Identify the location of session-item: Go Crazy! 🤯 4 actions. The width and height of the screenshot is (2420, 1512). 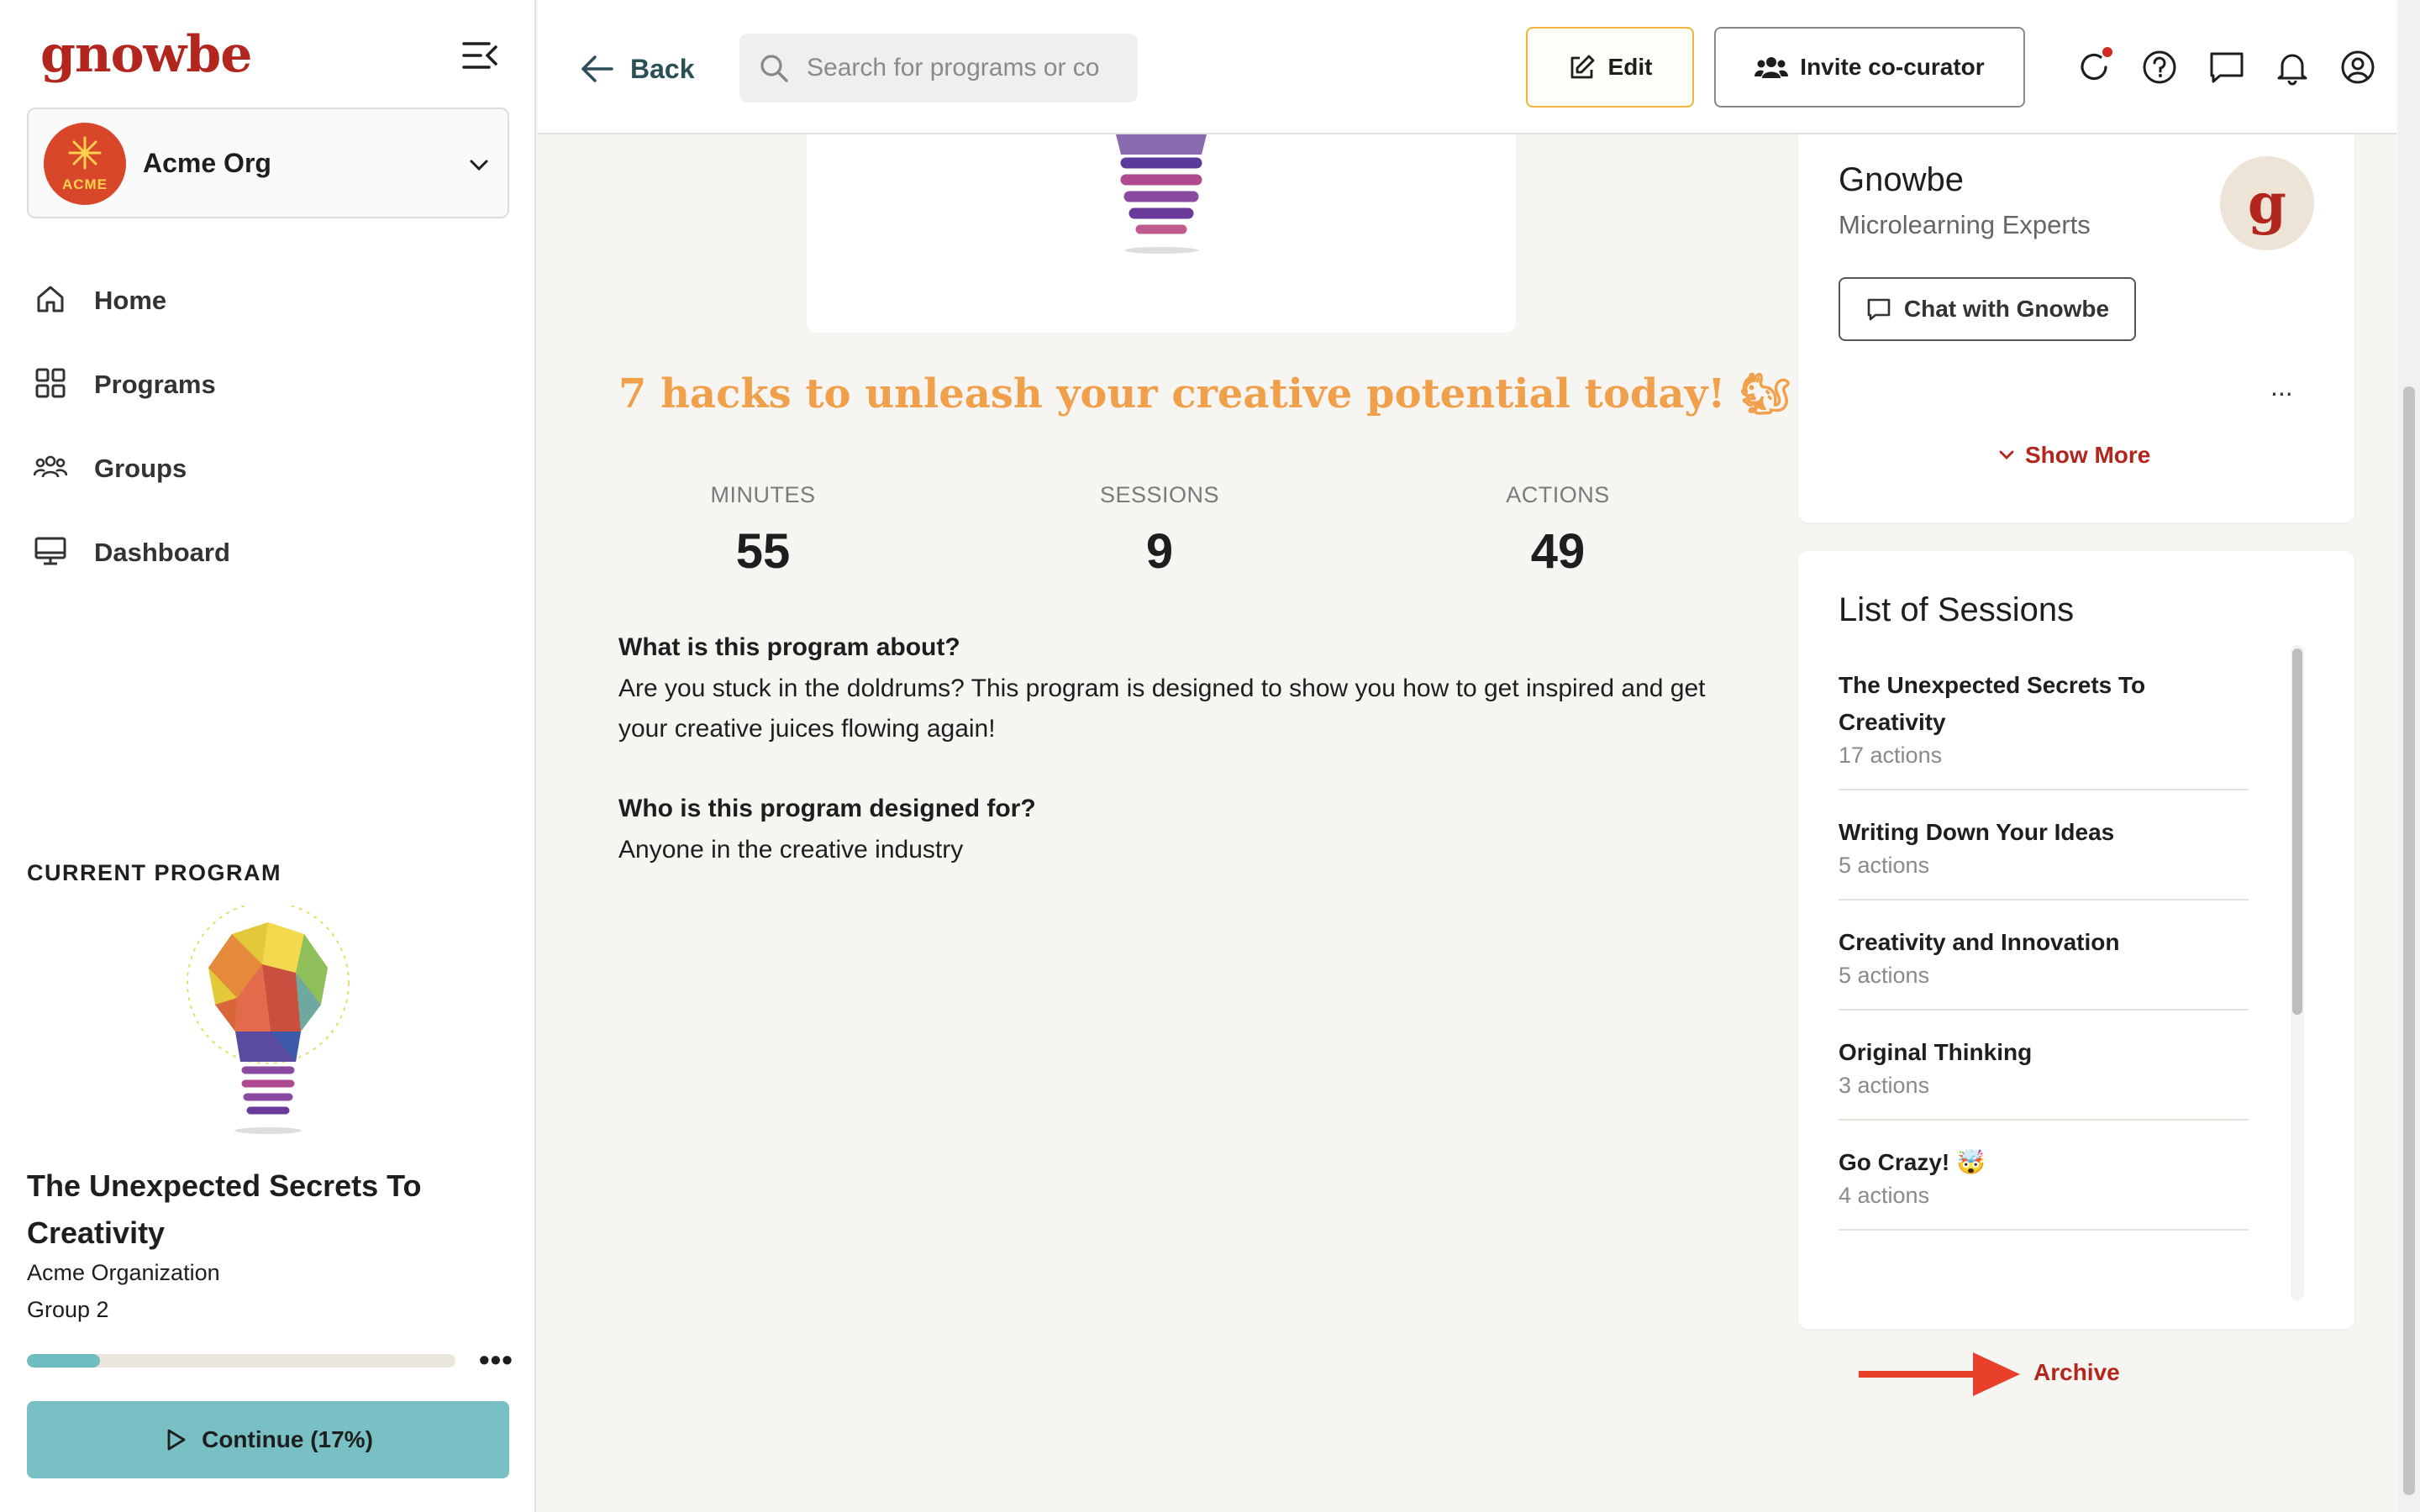
(2044, 1176).